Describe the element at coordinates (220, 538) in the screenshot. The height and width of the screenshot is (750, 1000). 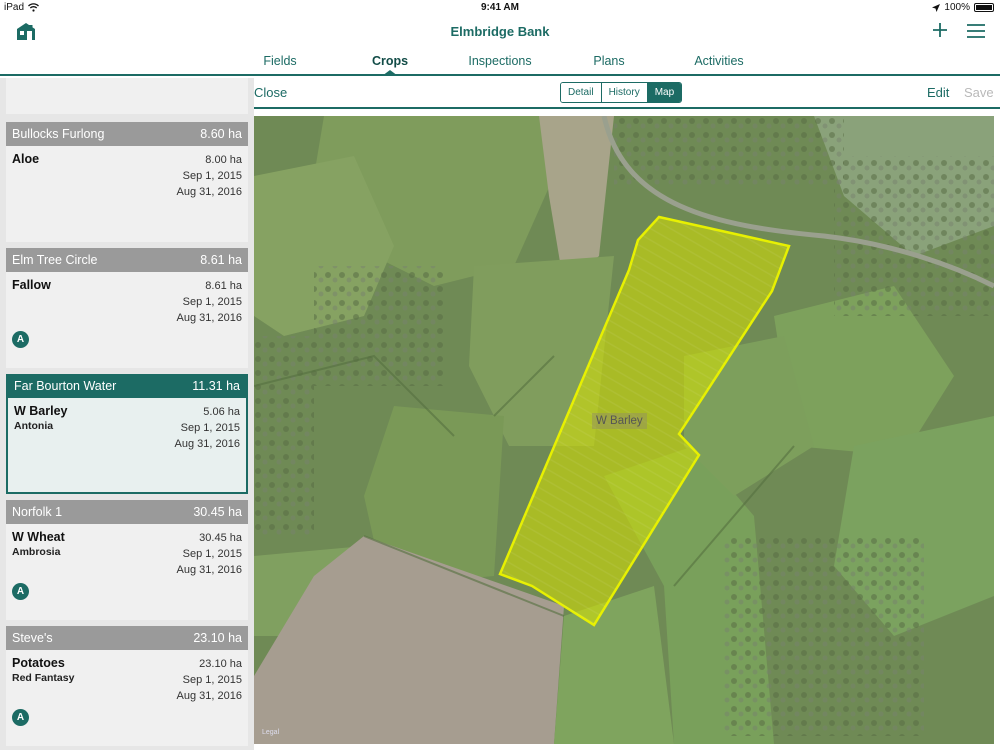
I see `crop-area: 30.45 ha` at that location.